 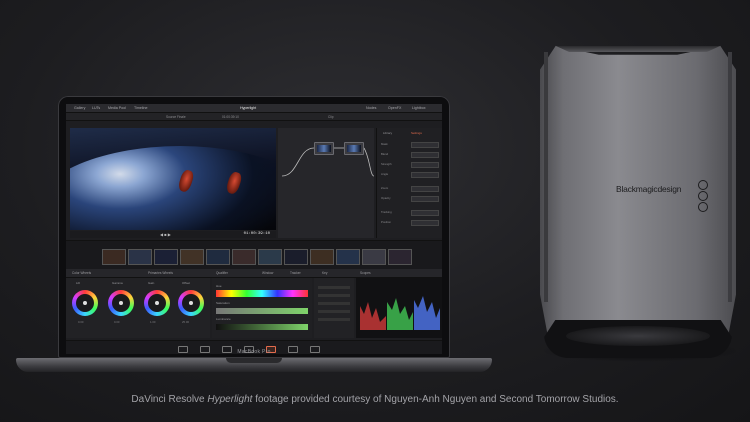 I want to click on page-tab-cut, so click(x=205, y=349).